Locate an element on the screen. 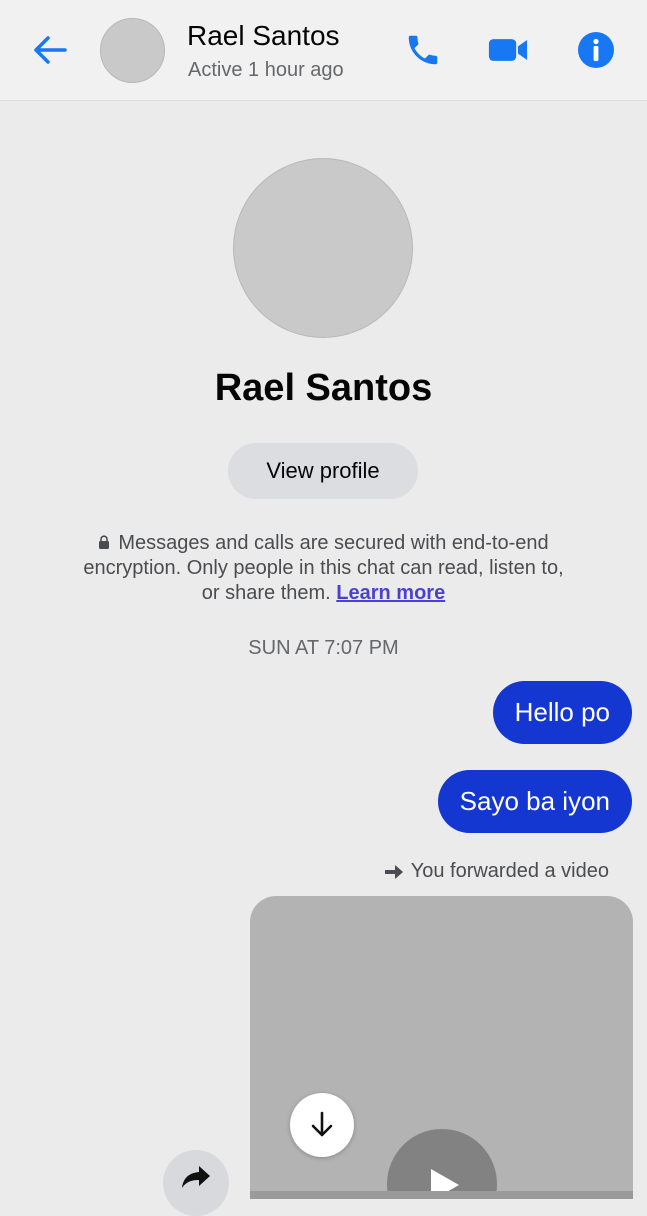 The height and width of the screenshot is (1216, 647). video-camera-icon is located at coordinates (508, 50).